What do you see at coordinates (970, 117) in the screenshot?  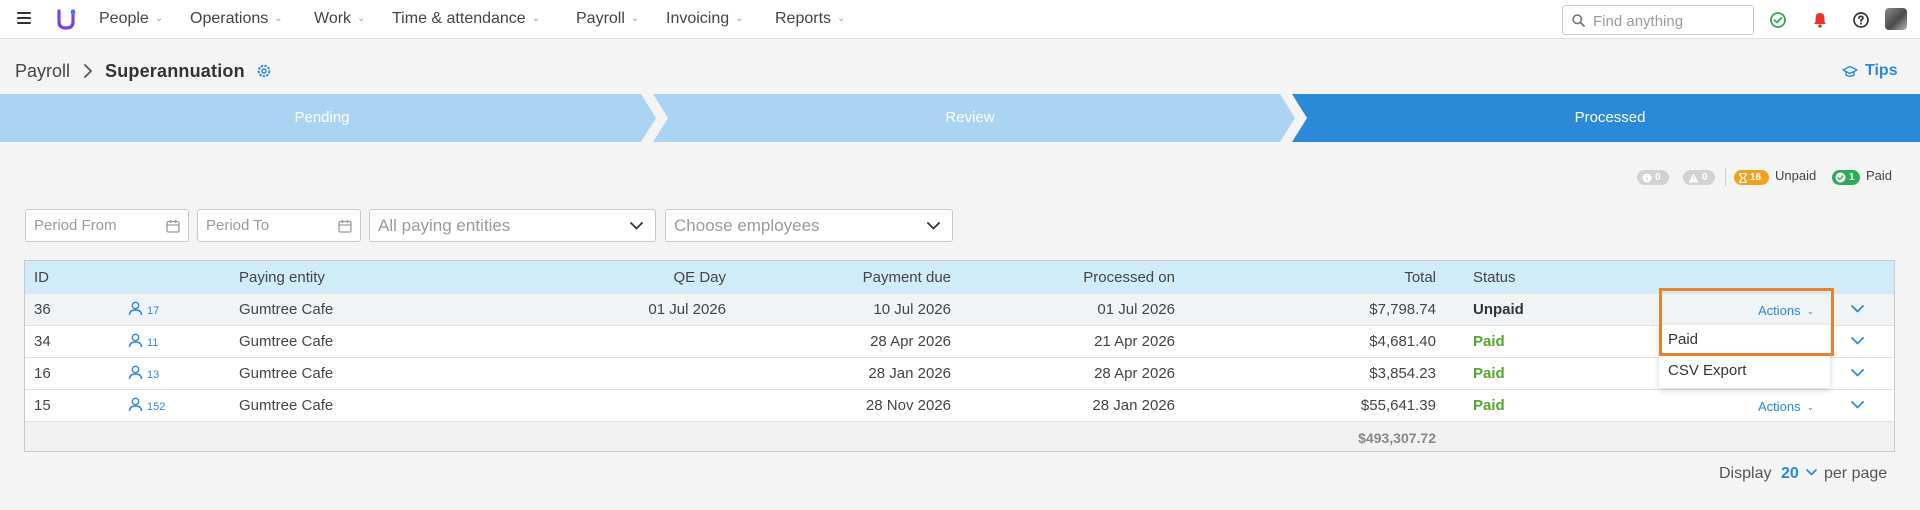 I see `step-review: Review` at bounding box center [970, 117].